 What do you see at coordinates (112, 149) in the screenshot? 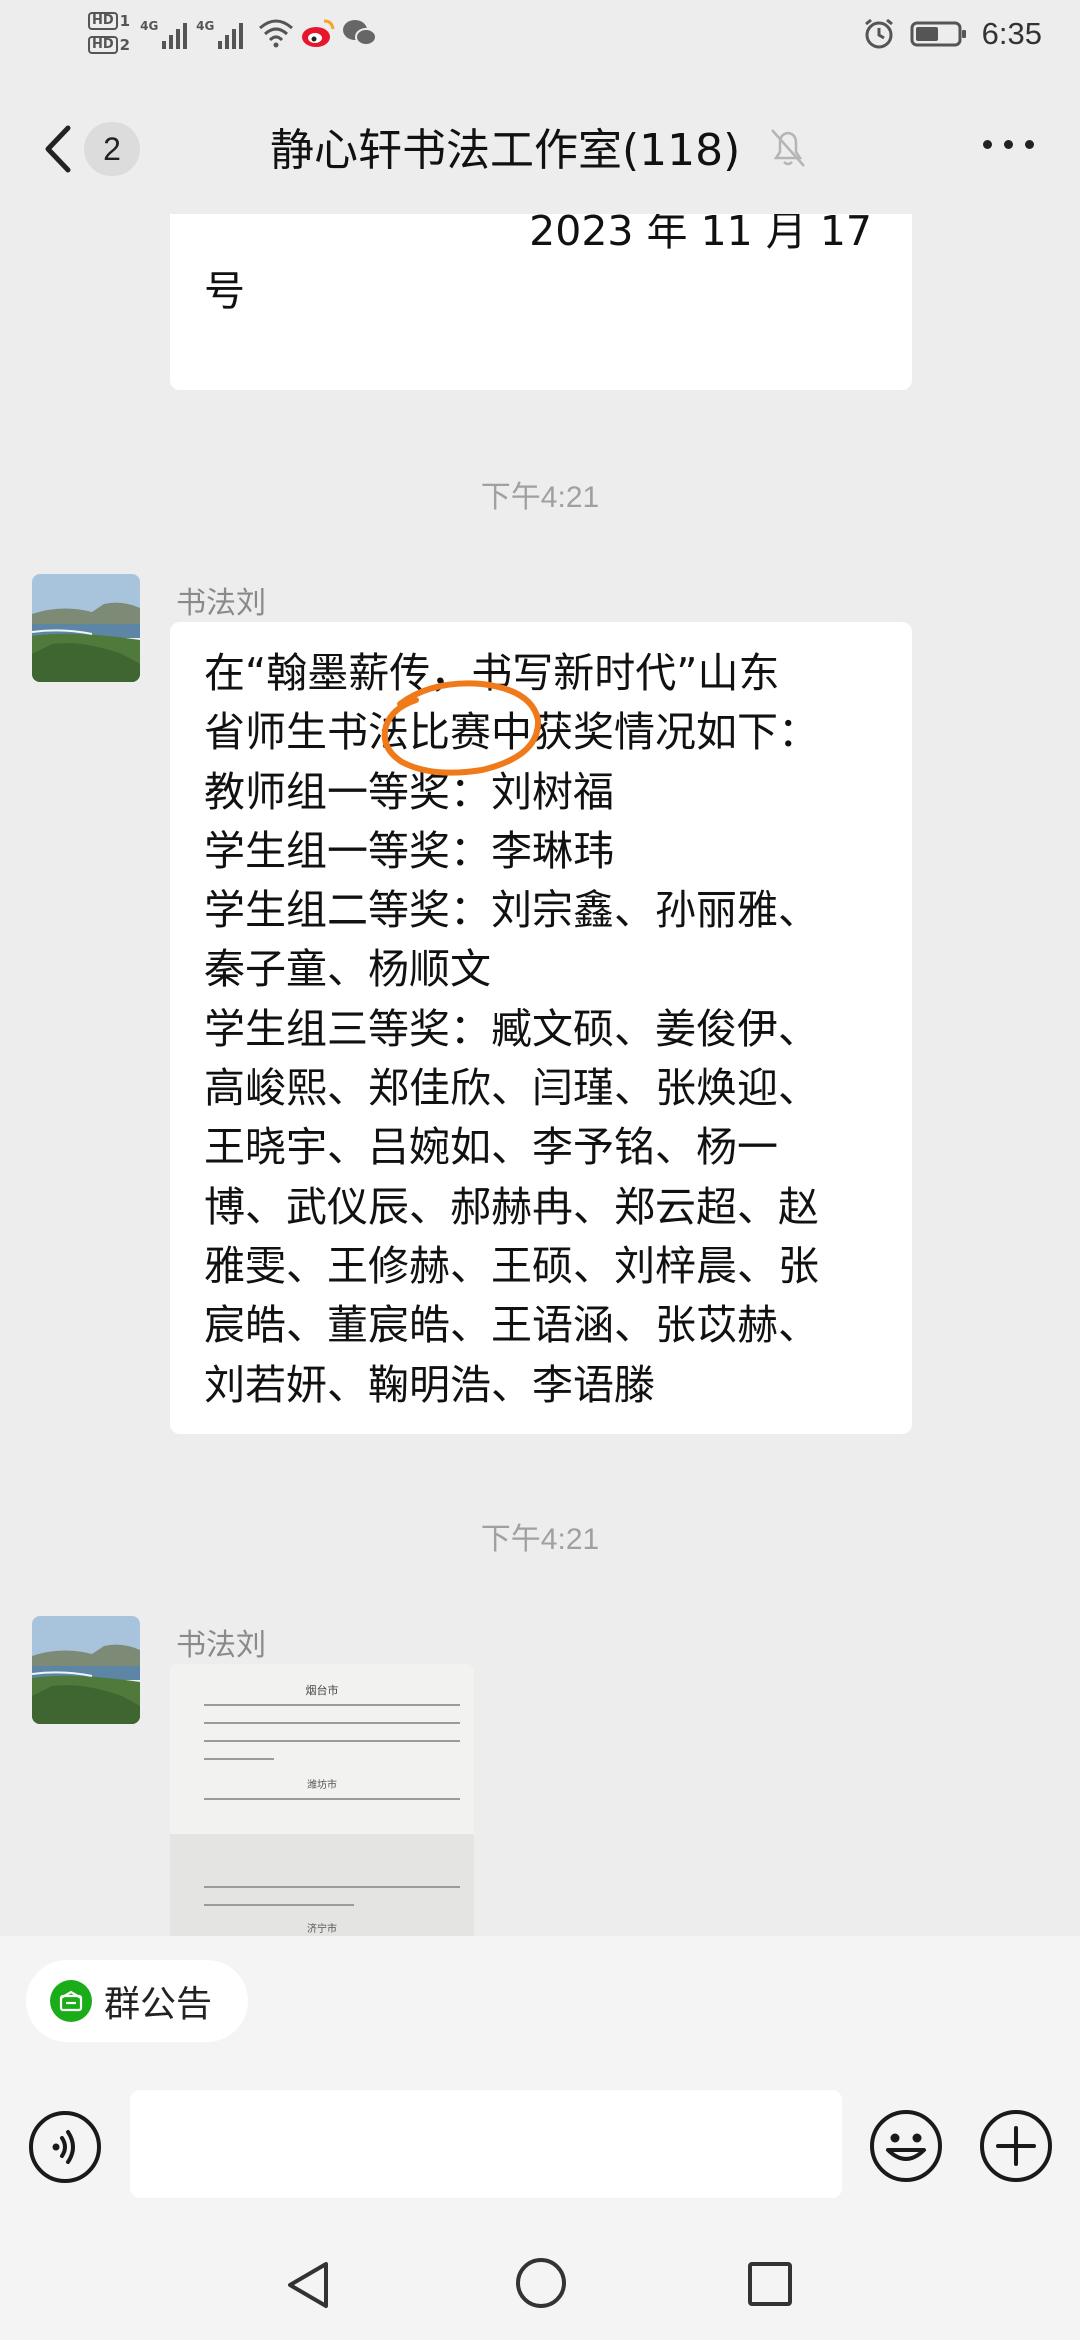
I see `unread-count-badge: 2` at bounding box center [112, 149].